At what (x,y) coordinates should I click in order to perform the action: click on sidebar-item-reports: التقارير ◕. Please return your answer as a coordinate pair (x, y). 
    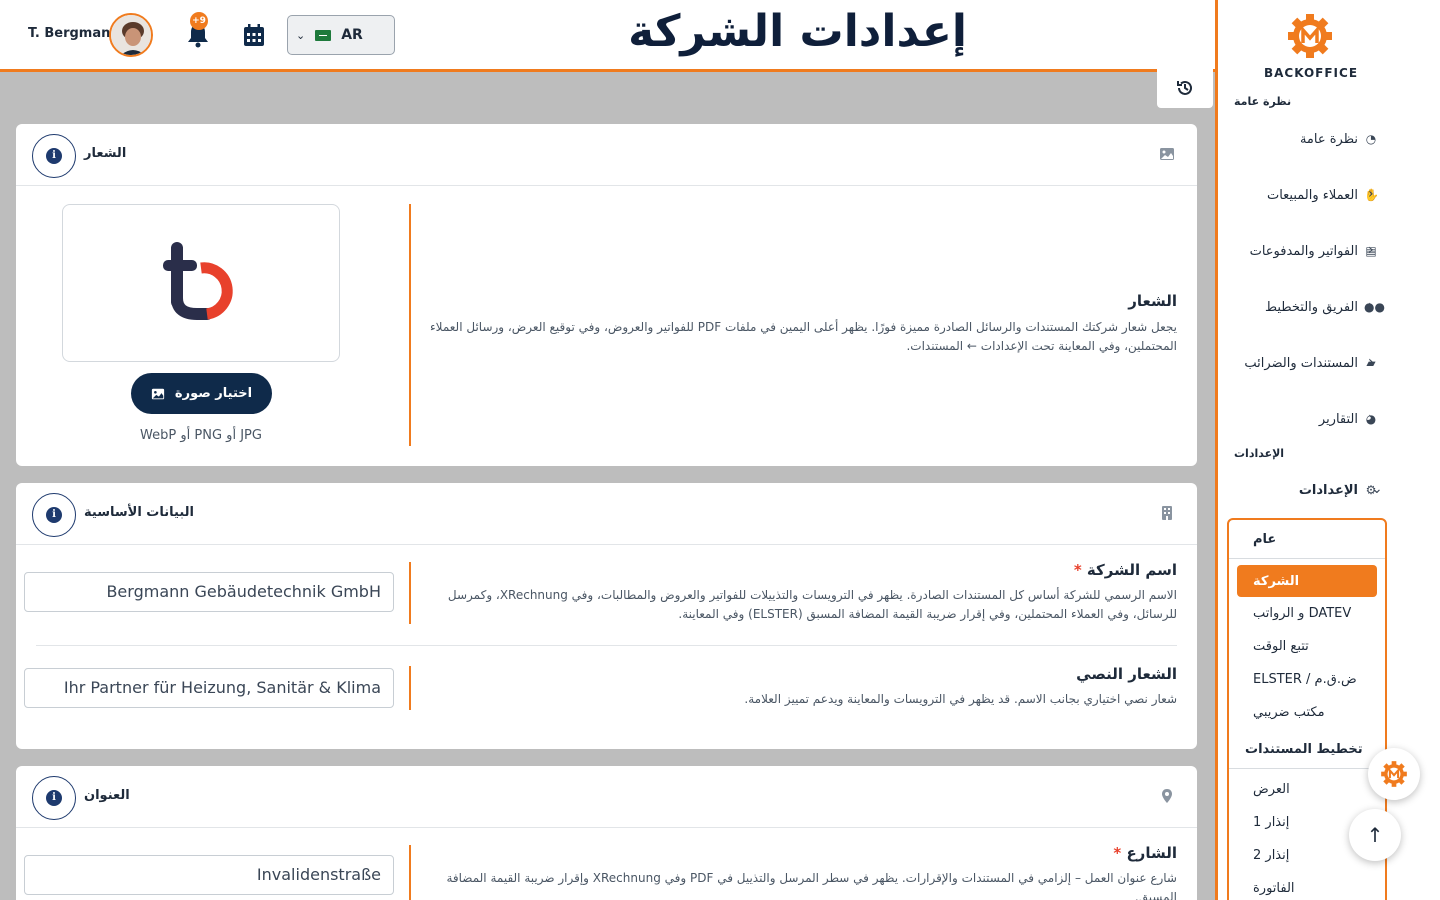
    Looking at the image, I should click on (1288, 419).